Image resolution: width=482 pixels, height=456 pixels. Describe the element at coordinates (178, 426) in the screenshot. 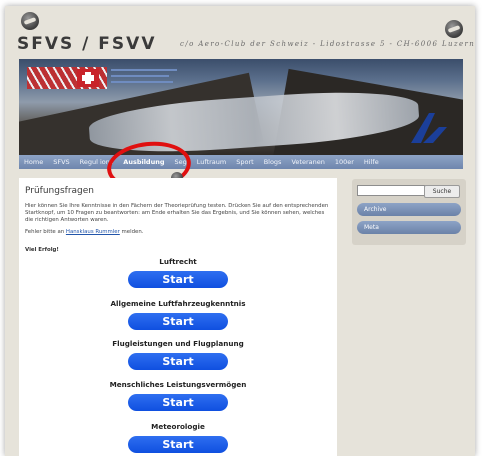

I see `quiz-title: Meteorologie` at that location.